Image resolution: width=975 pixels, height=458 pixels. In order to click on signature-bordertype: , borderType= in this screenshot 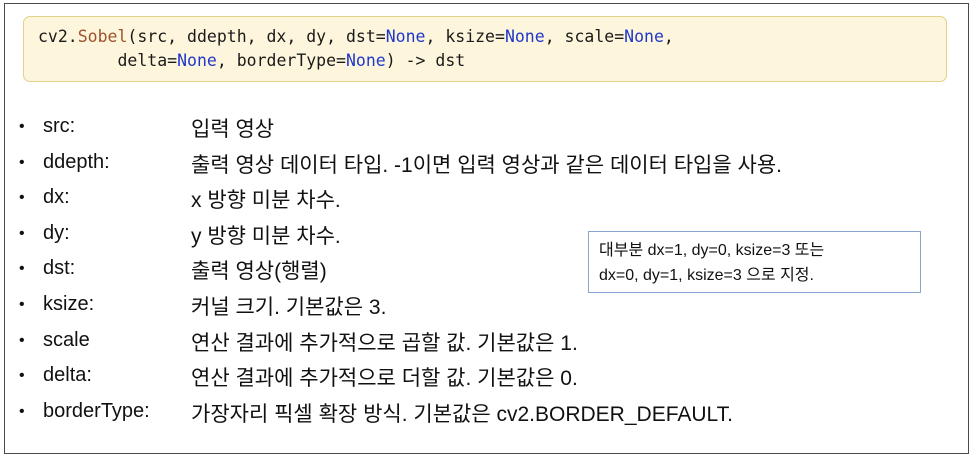, I will do `click(281, 60)`.